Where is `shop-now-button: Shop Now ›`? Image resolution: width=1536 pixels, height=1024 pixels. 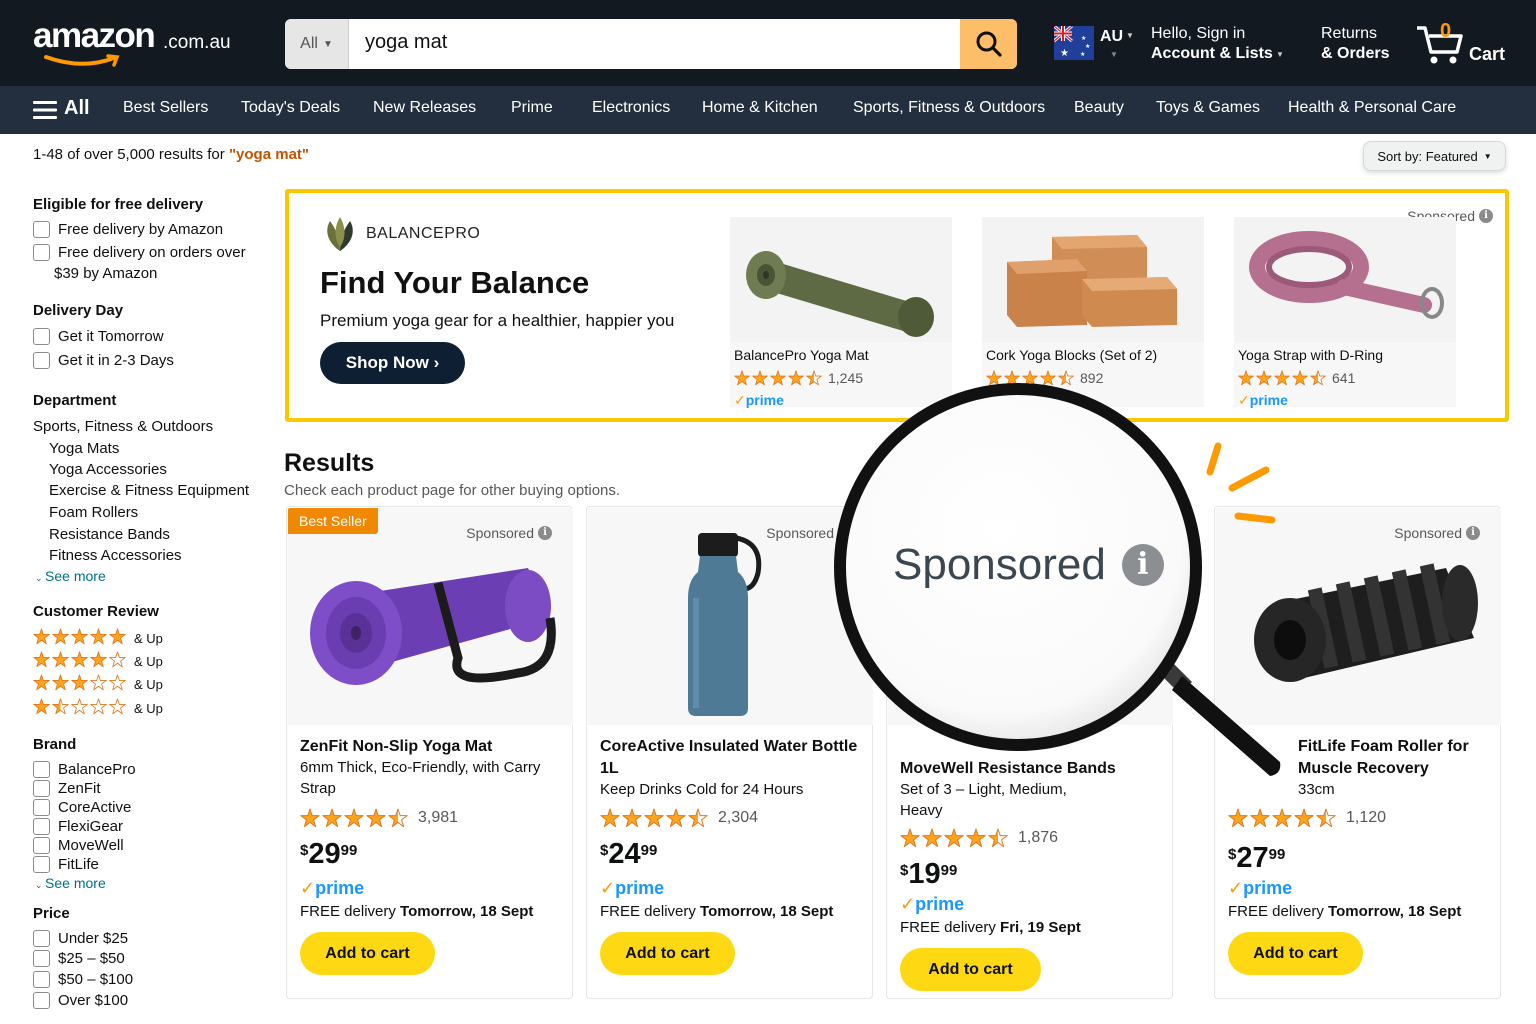 shop-now-button: Shop Now › is located at coordinates (392, 363).